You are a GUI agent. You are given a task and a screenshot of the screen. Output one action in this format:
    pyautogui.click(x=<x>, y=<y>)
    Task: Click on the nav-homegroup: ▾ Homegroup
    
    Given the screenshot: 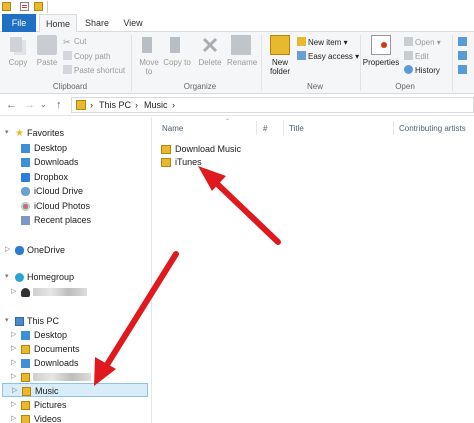 What is the action you would take?
    pyautogui.click(x=75, y=277)
    